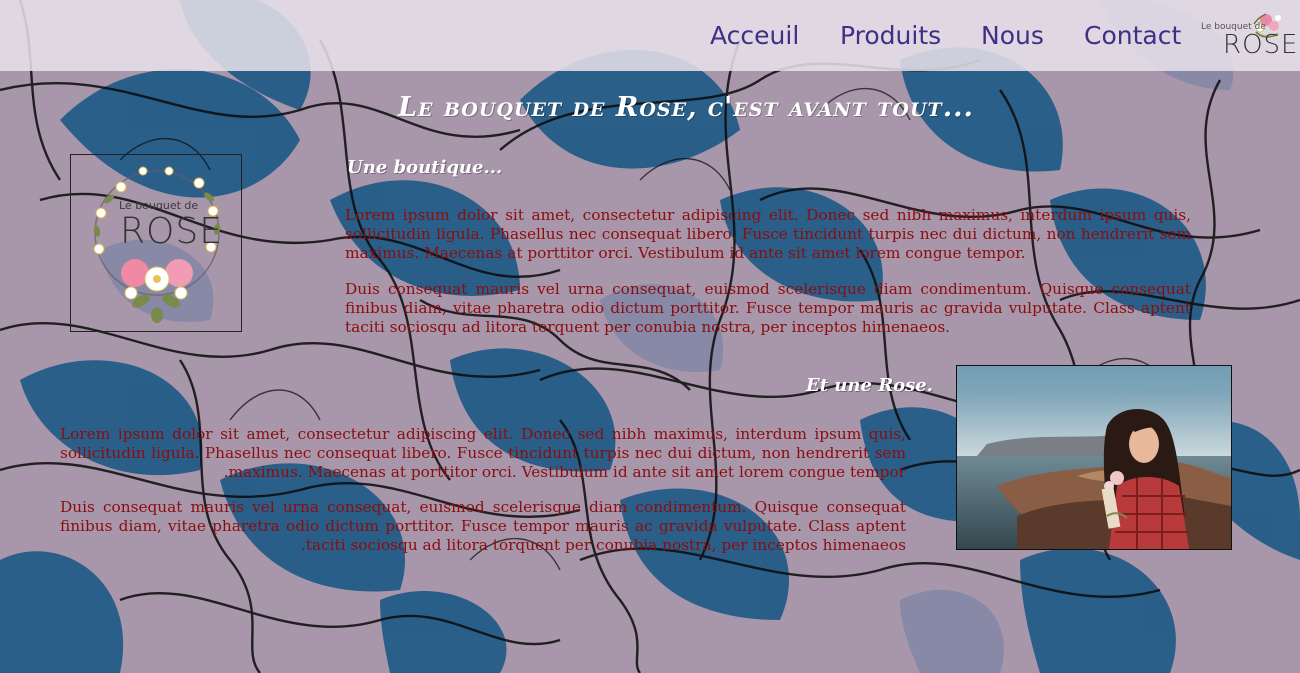  I want to click on nav-link-produits: Produits, so click(890, 36).